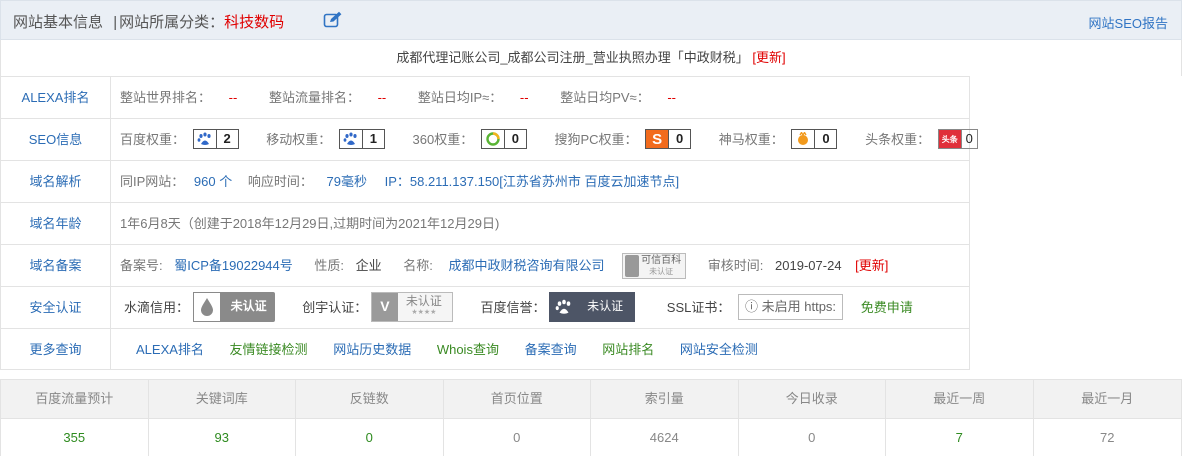  I want to click on row-label-alexa: ALEXA排名, so click(56, 97).